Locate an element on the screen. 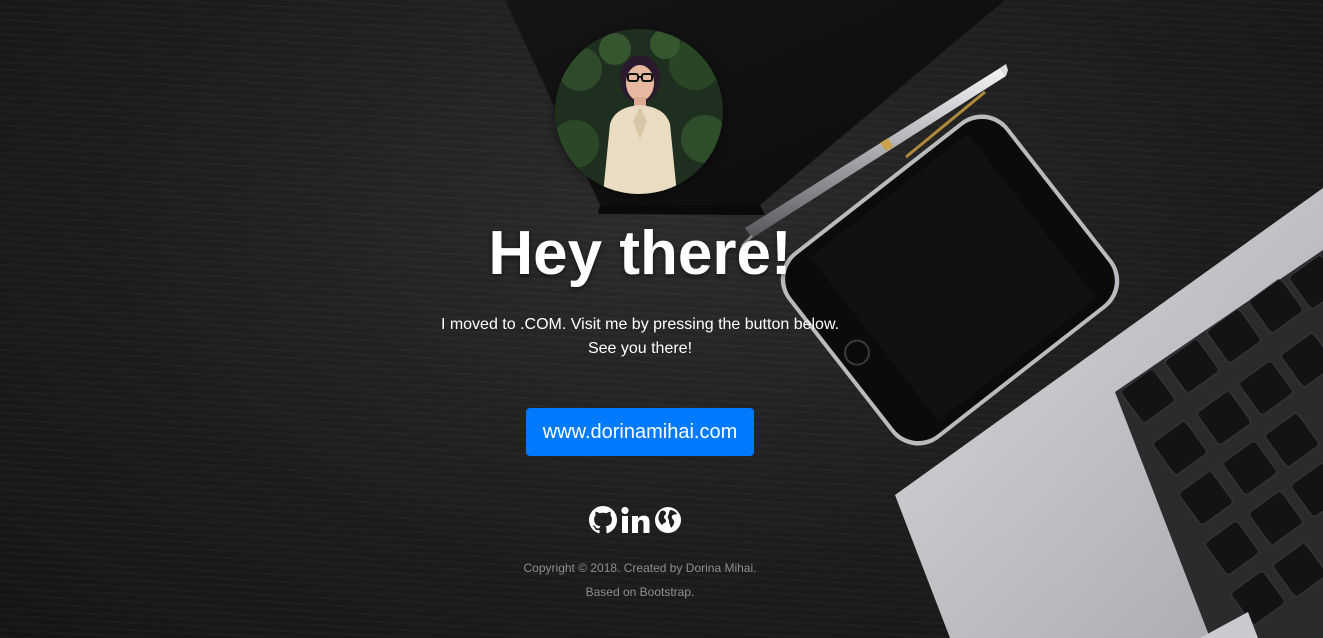  github-link is located at coordinates (603, 520).